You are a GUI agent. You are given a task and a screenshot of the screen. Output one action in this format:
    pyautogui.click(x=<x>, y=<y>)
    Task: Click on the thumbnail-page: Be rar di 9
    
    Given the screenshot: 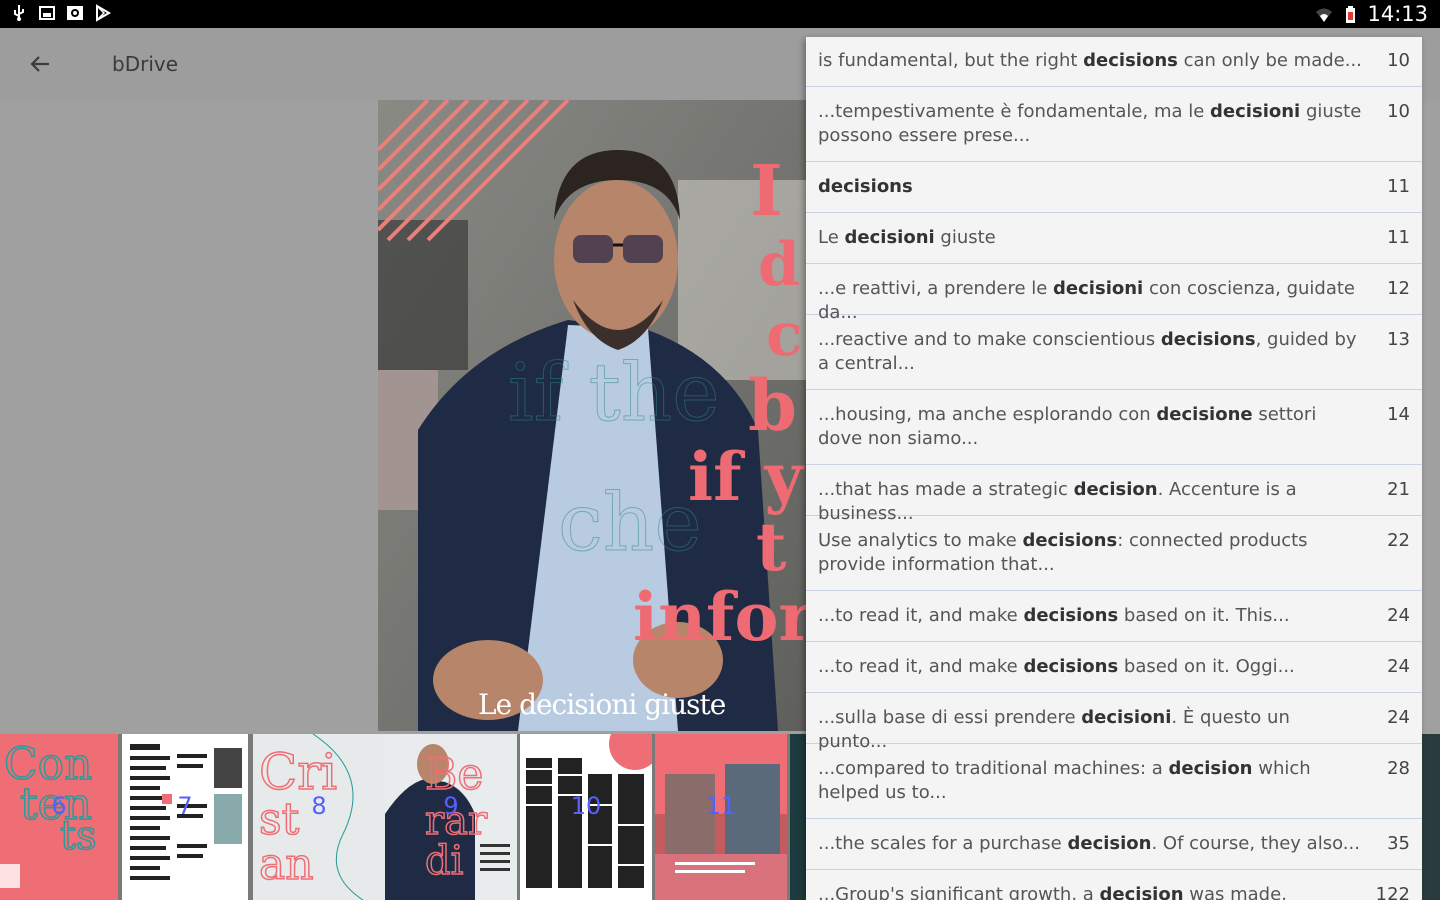 What is the action you would take?
    pyautogui.click(x=451, y=817)
    